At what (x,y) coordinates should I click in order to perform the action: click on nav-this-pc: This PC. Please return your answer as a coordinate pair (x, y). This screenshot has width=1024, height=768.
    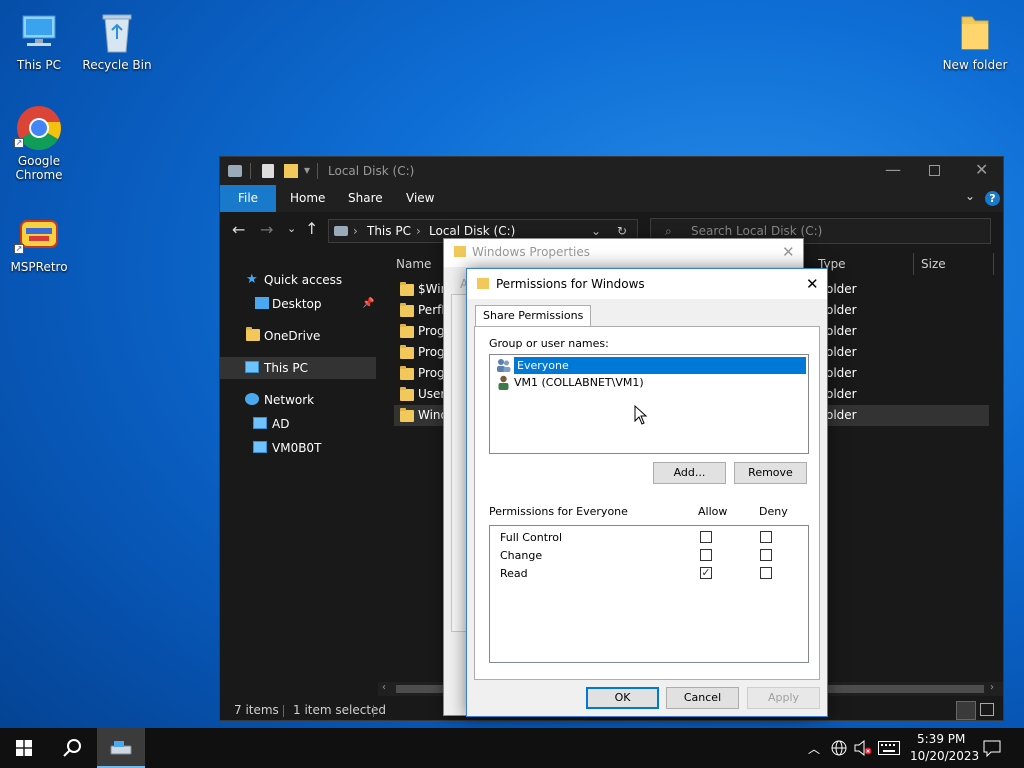
    Looking at the image, I should click on (298, 368).